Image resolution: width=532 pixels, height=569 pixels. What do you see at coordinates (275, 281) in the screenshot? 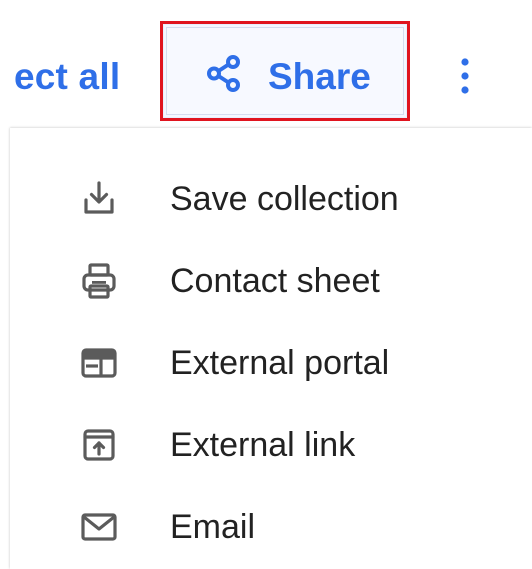
I see `menu-item-label: Contact sheet` at bounding box center [275, 281].